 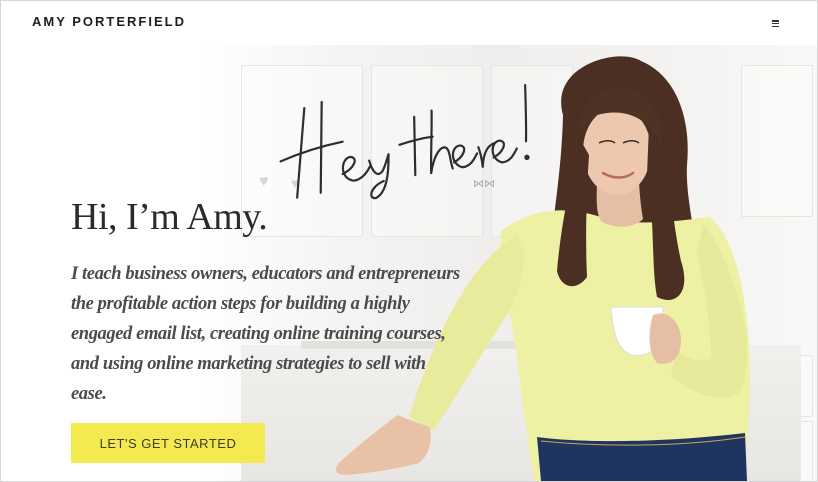 I want to click on get-started-button: LET'S GET STARTED, so click(x=168, y=443).